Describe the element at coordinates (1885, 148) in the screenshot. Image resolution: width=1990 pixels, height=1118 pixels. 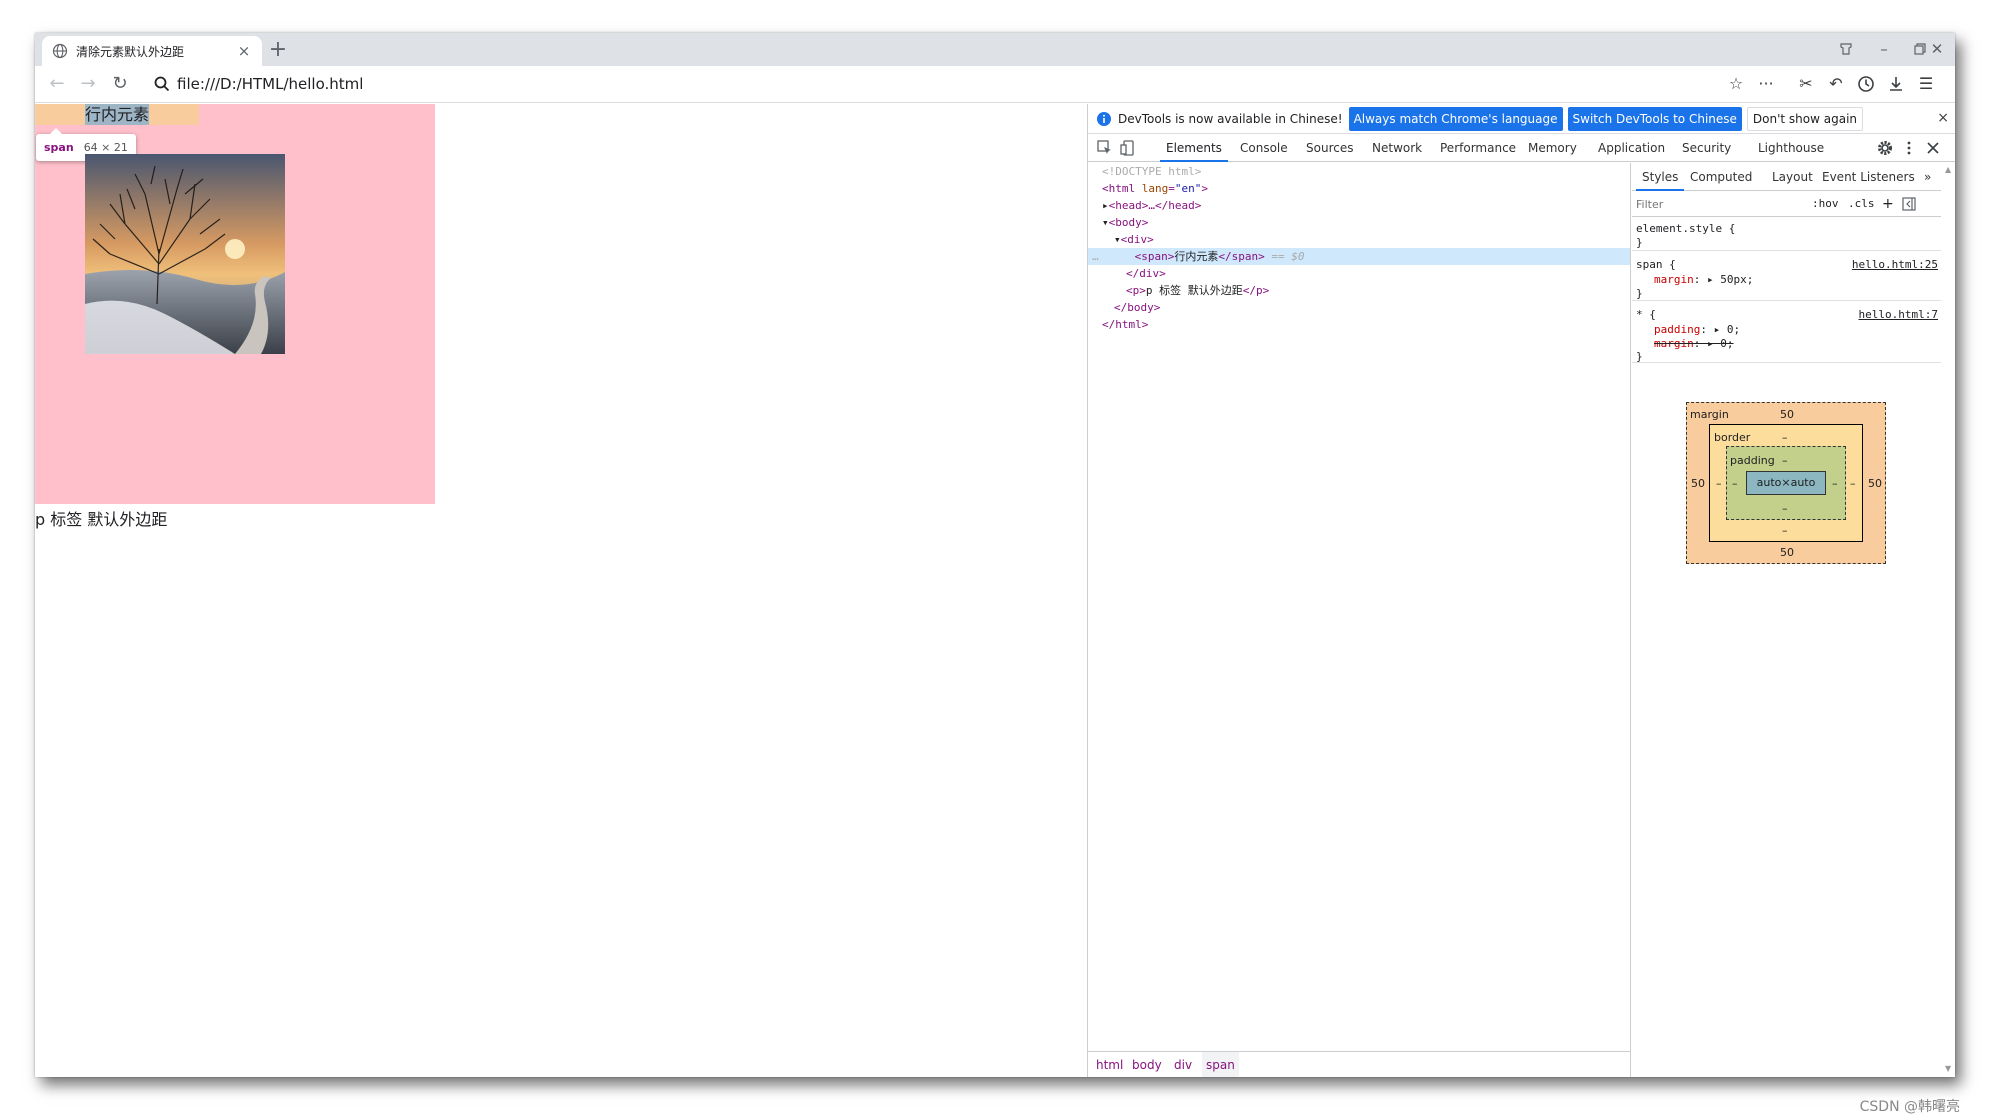
I see `settings-gear-icon` at that location.